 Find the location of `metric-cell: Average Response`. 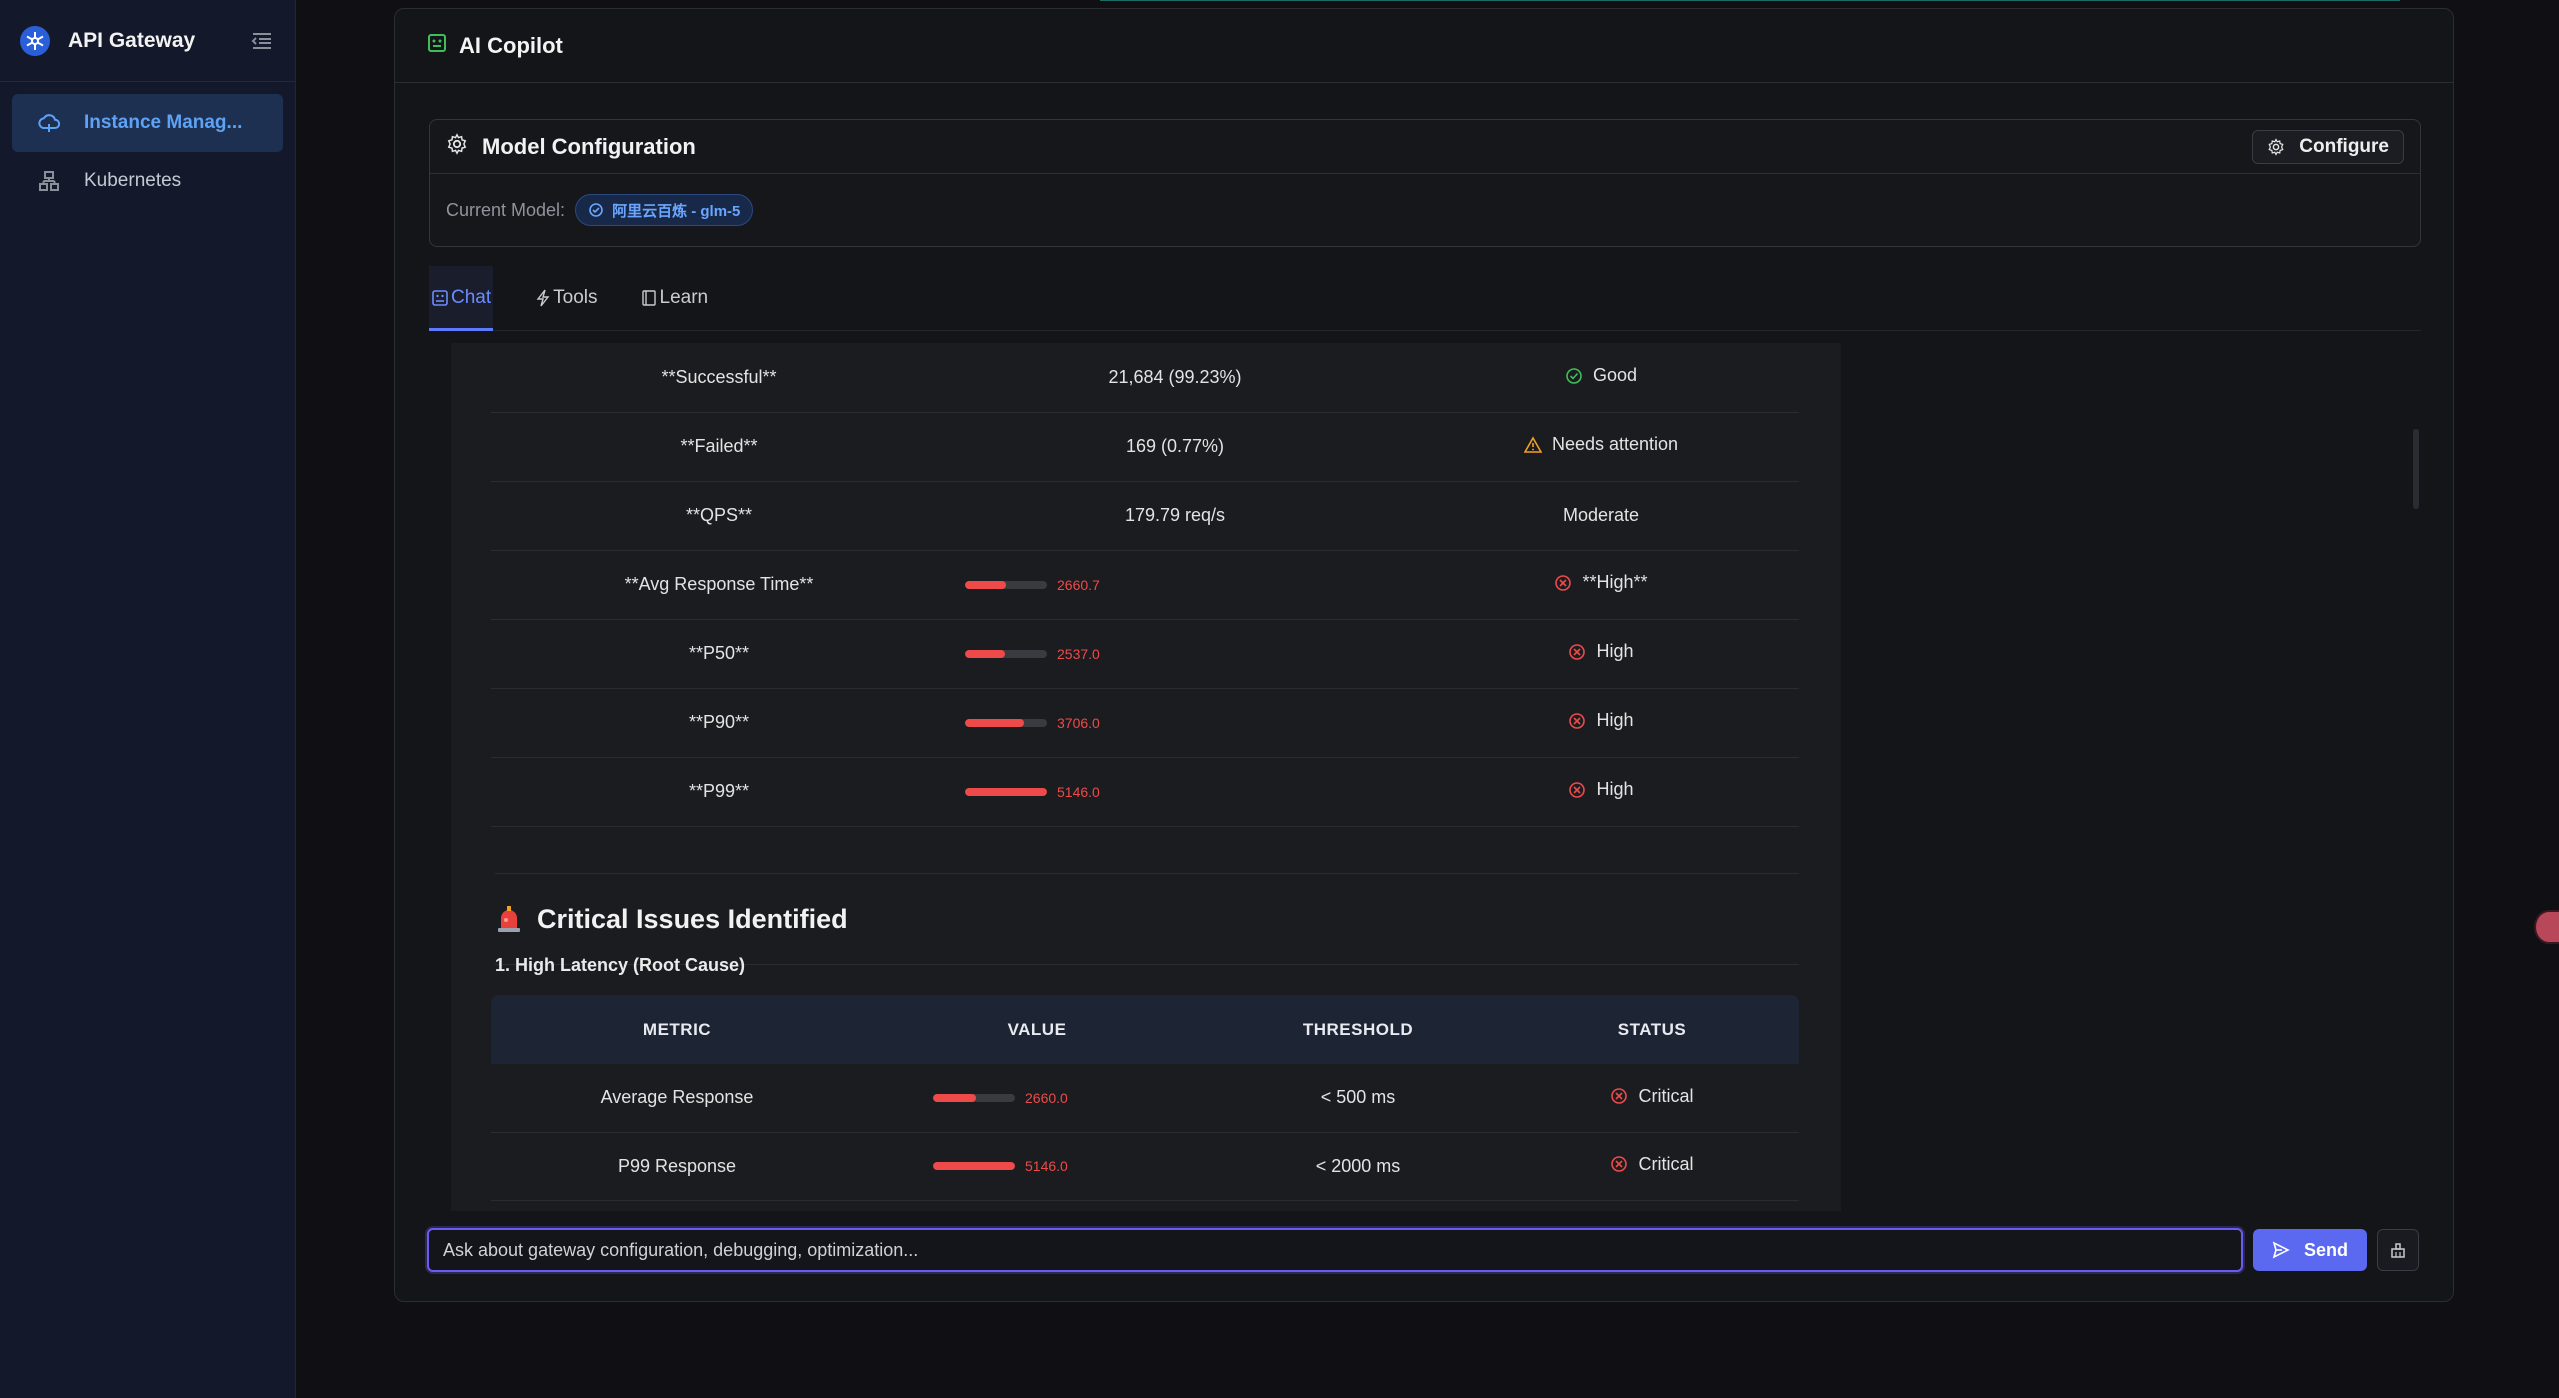

metric-cell: Average Response is located at coordinates (677, 1098).